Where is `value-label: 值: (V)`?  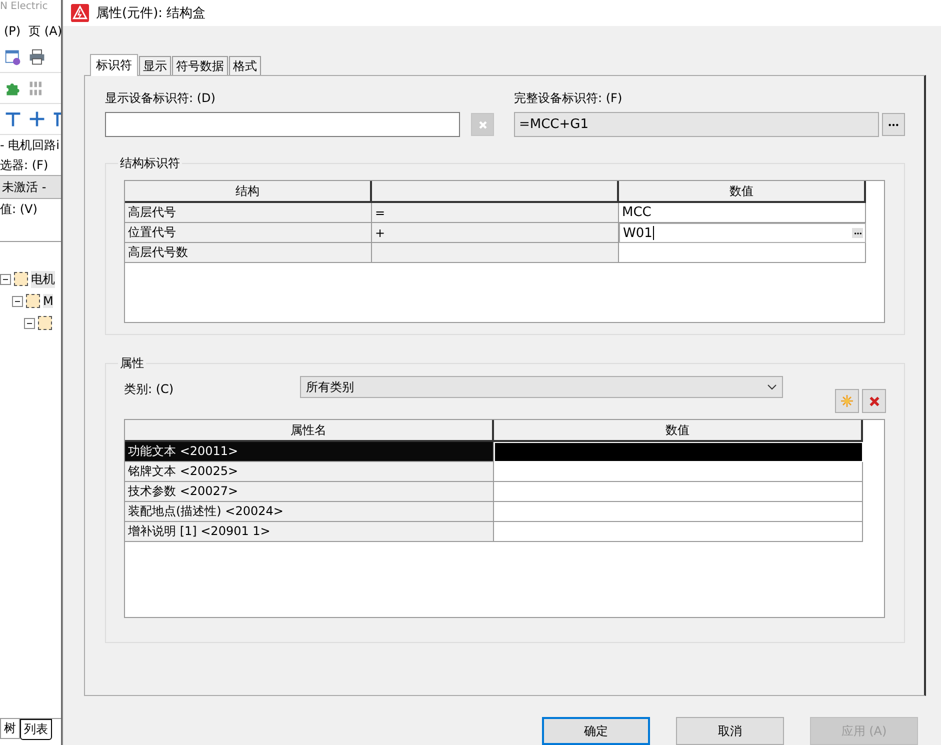
value-label: 值: (V) is located at coordinates (19, 209).